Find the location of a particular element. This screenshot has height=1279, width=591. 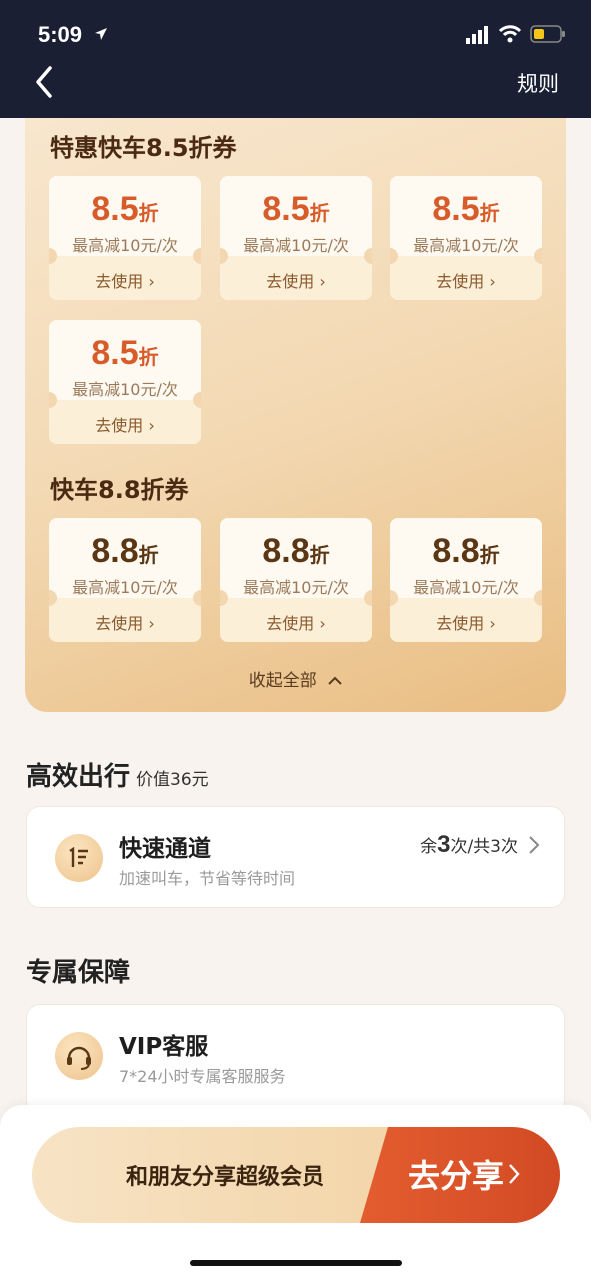

vip-service-badge is located at coordinates (79, 1056).